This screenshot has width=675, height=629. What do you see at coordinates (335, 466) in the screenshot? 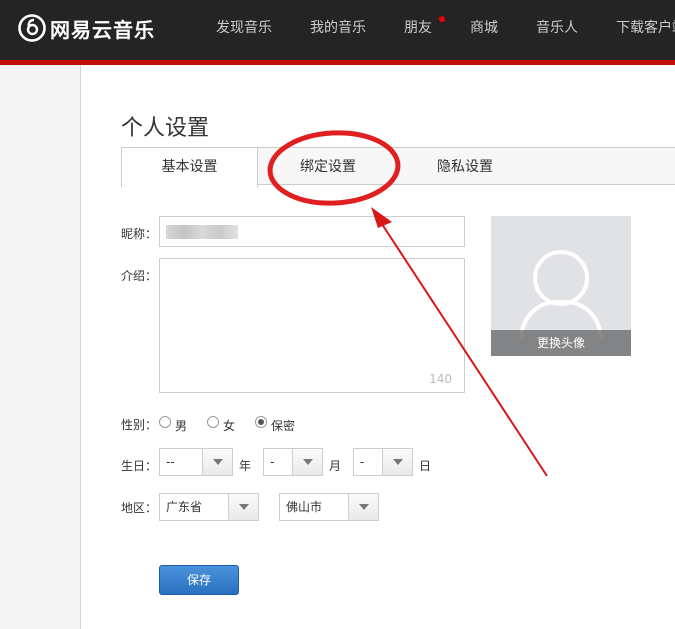
I see `month-unit: 月` at bounding box center [335, 466].